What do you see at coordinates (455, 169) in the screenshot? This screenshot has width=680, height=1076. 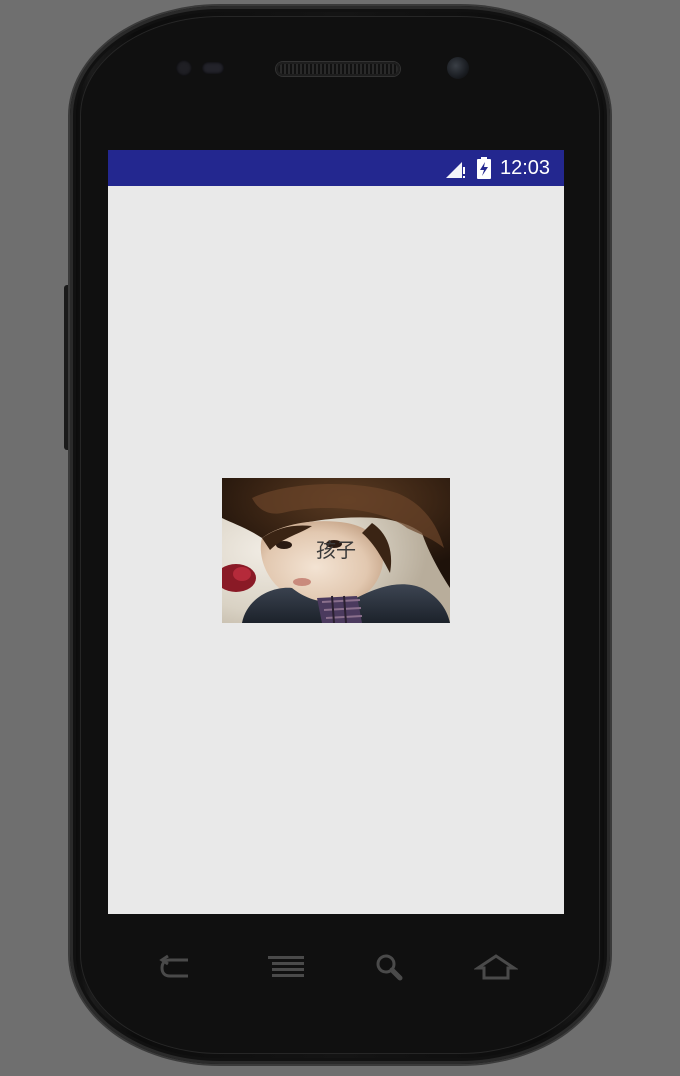 I see `signal-no-data-icon` at bounding box center [455, 169].